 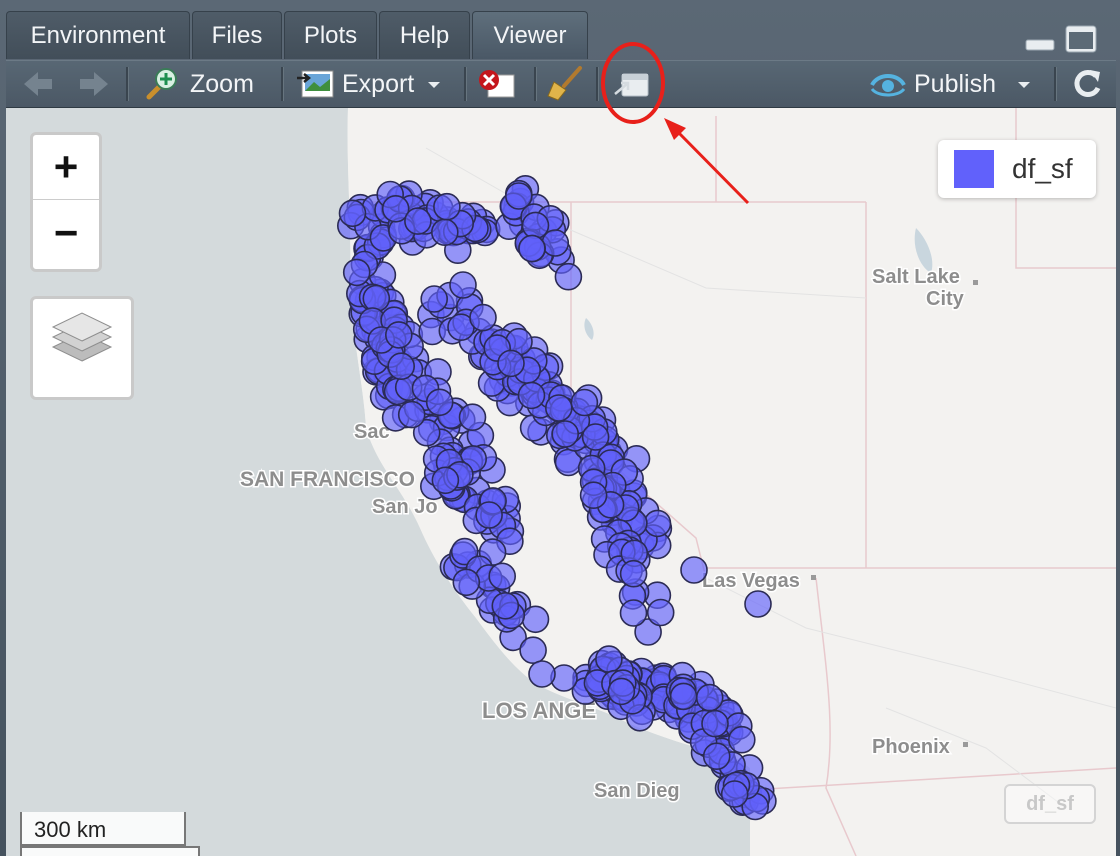 What do you see at coordinates (1050, 804) in the screenshot?
I see `layer-id-label: df_sf` at bounding box center [1050, 804].